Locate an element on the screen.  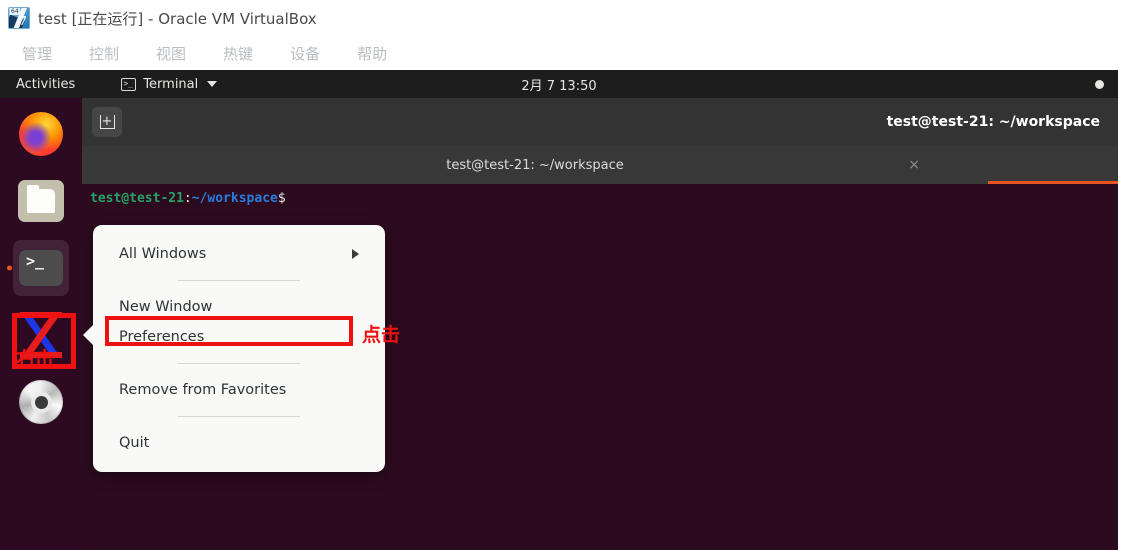
context-menu-item-label: Remove from Favorites is located at coordinates (203, 390).